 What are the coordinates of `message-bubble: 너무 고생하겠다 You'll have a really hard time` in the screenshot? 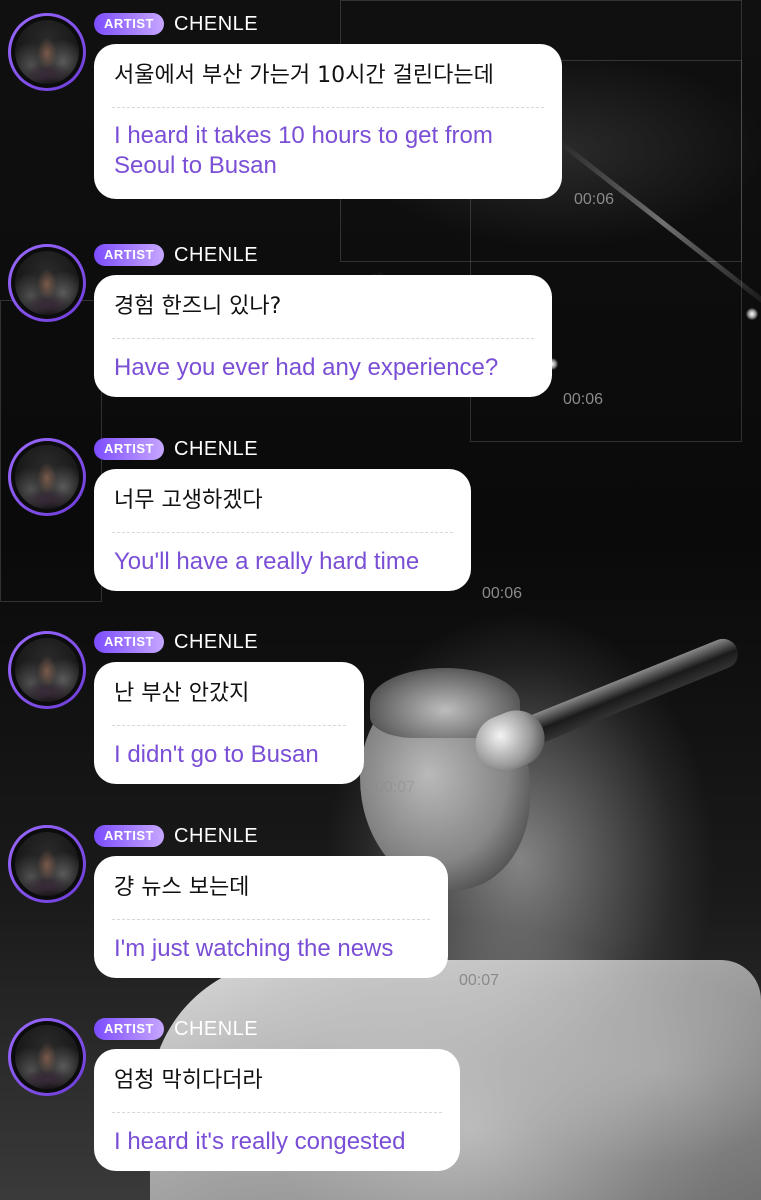 It's located at (282, 530).